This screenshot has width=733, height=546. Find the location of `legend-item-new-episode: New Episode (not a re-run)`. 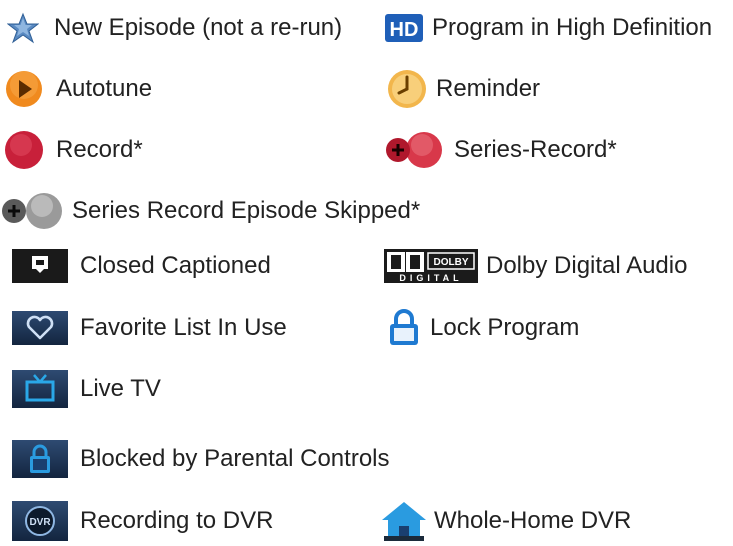

legend-item-new-episode: New Episode (not a re-run) is located at coordinates (173, 28).